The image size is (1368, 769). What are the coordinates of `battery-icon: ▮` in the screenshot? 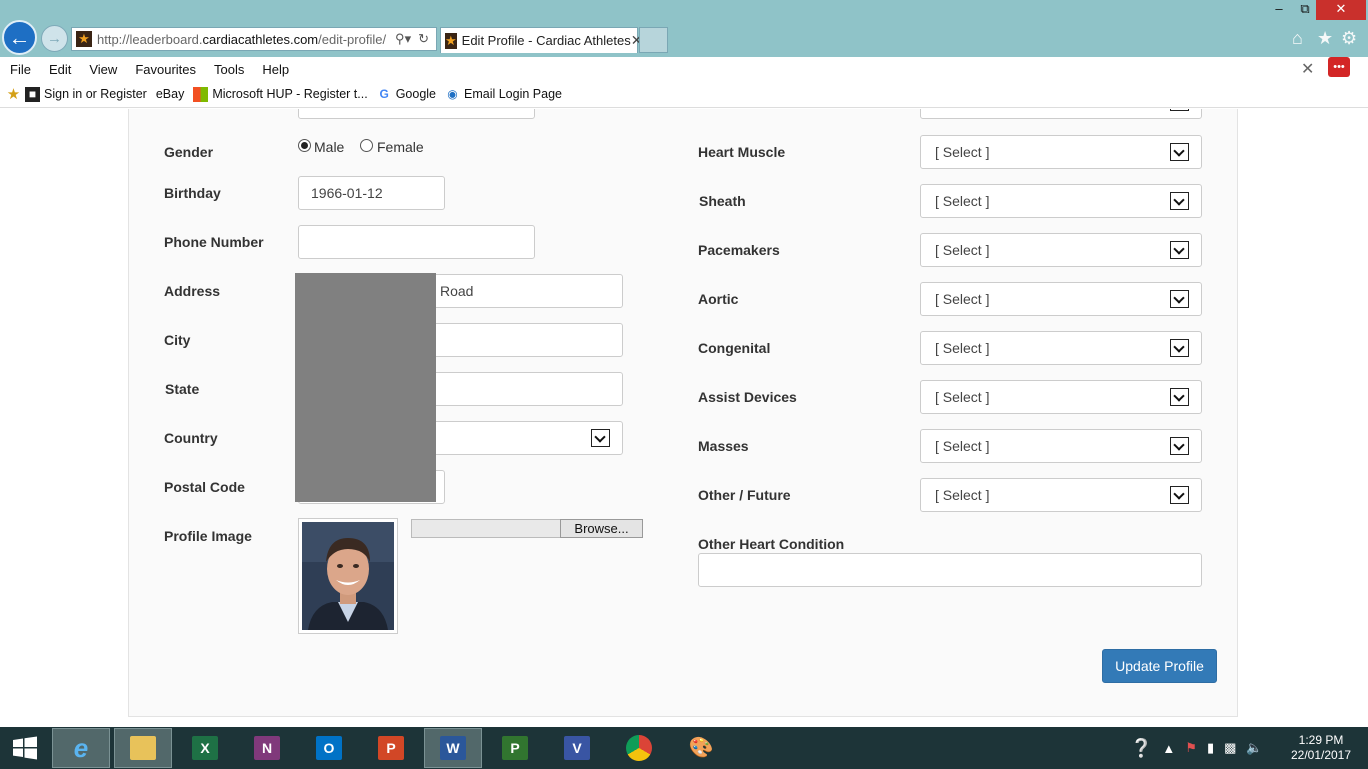 It's located at (1210, 748).